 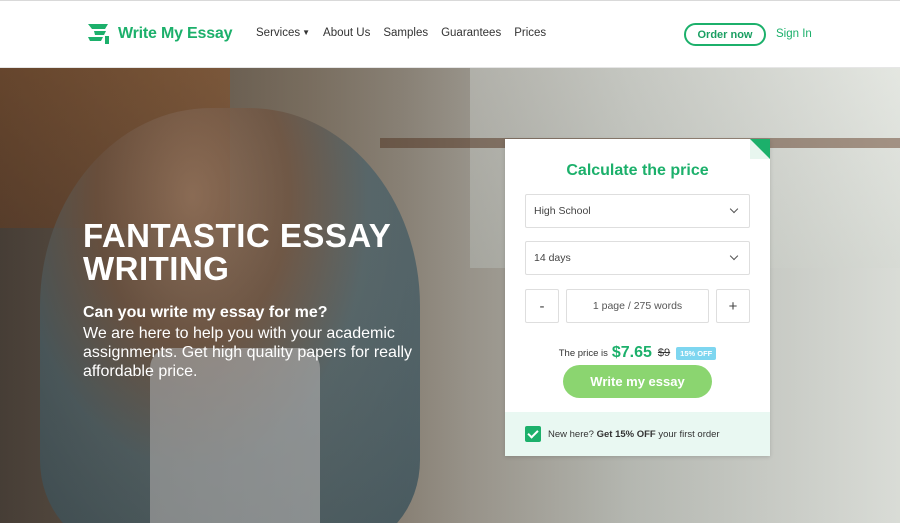 What do you see at coordinates (637, 306) in the screenshot?
I see `pages-field: 1 page / 275 words` at bounding box center [637, 306].